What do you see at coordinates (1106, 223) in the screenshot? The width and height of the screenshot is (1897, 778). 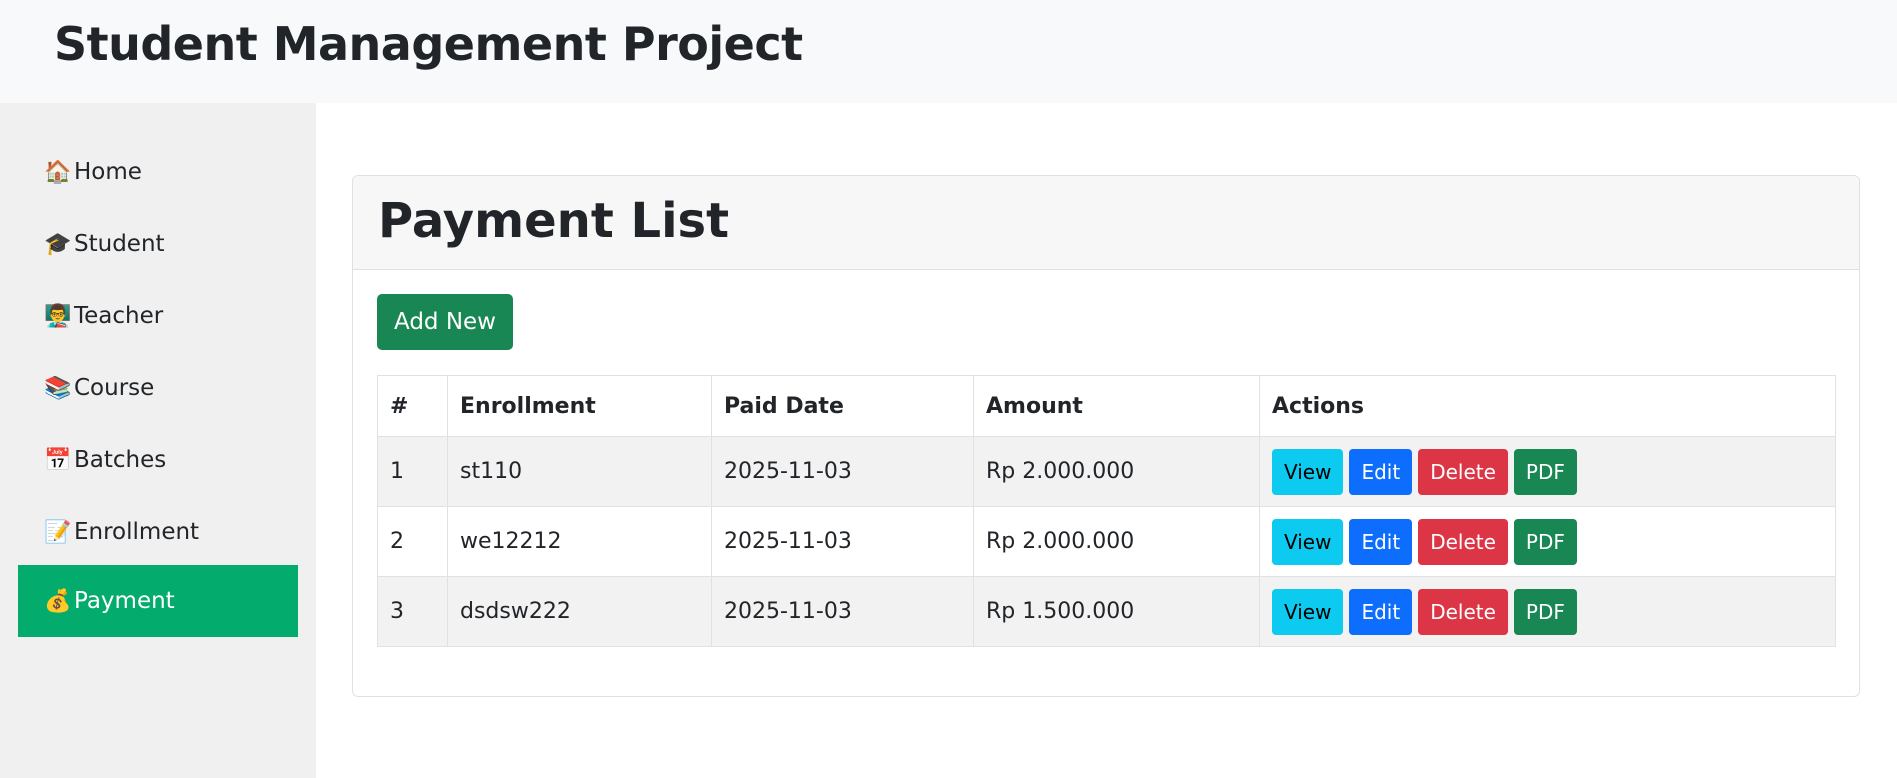 I see `card-header: Payment List` at bounding box center [1106, 223].